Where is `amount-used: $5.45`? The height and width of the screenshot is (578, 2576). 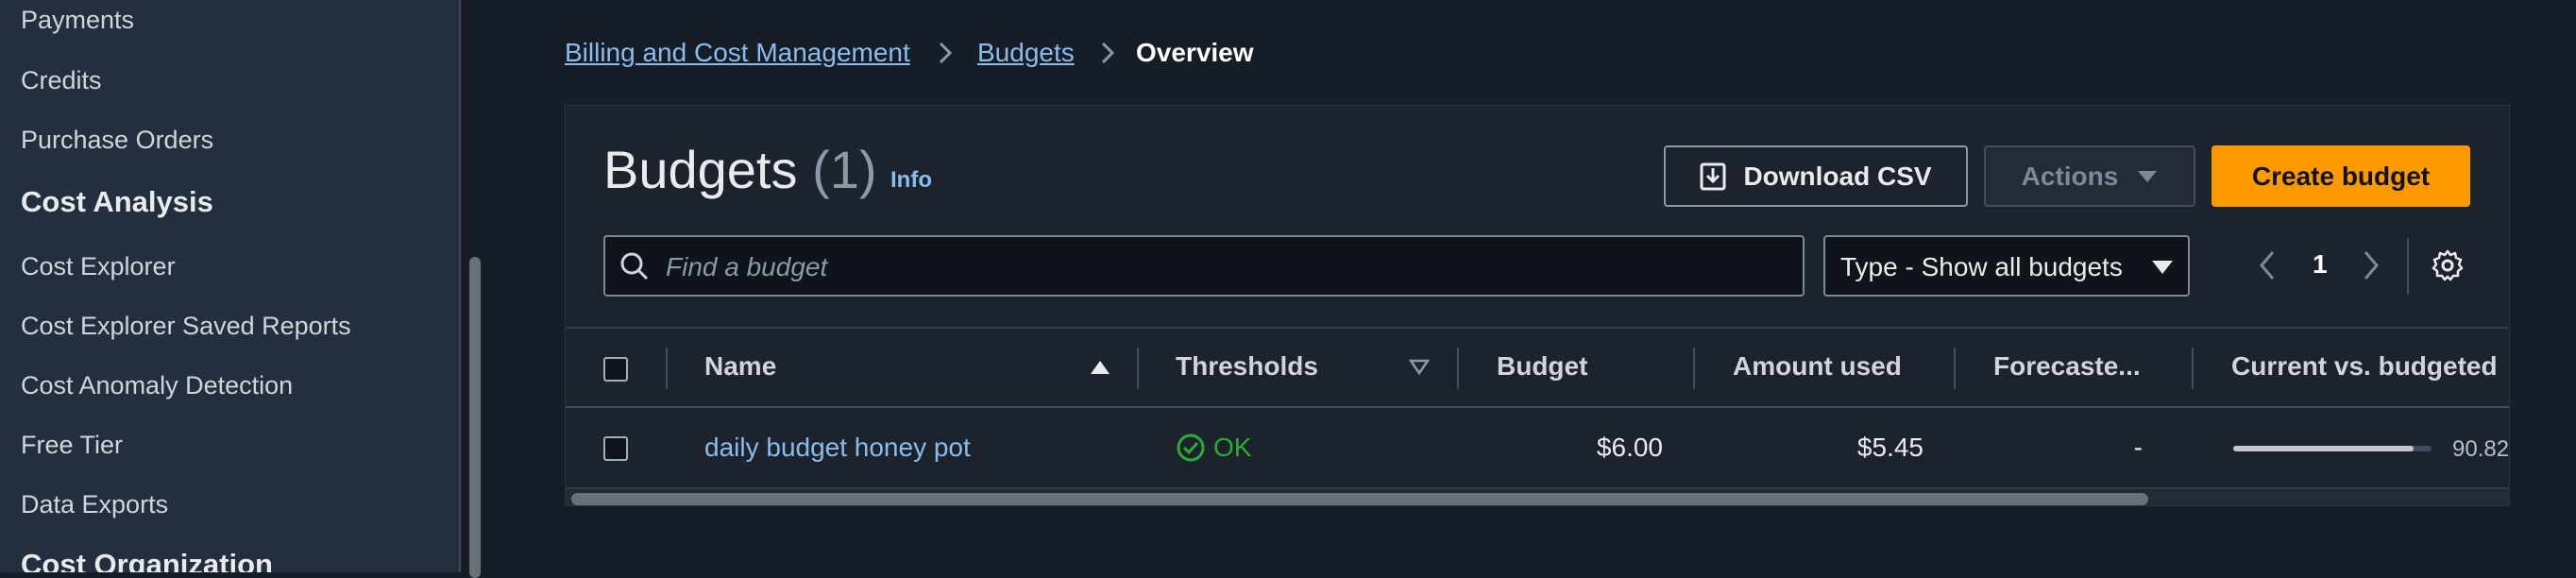 amount-used: $5.45 is located at coordinates (1890, 447).